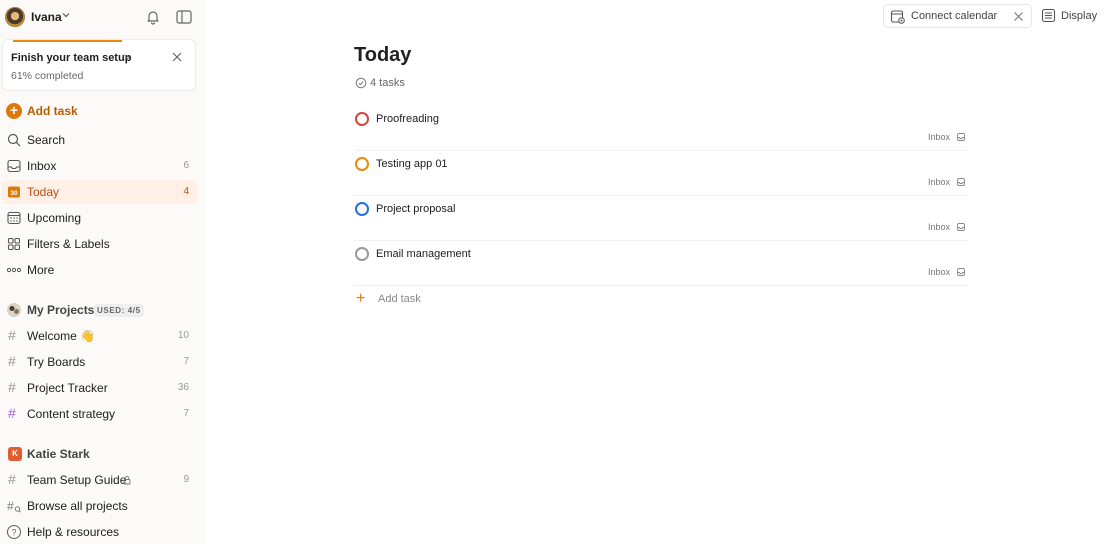  I want to click on task-name: Proofreading, so click(407, 119).